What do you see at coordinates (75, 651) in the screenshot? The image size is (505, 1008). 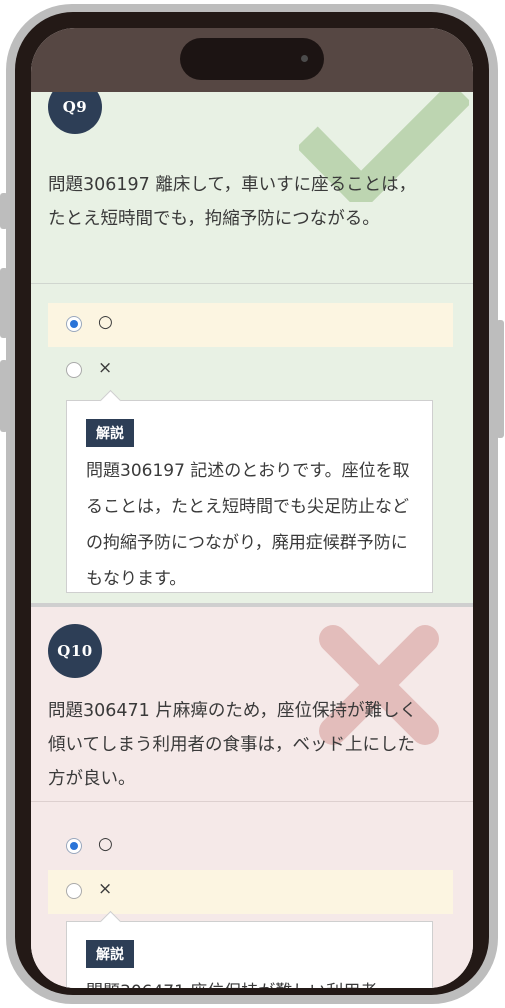 I see `question-number-badge: Q10` at bounding box center [75, 651].